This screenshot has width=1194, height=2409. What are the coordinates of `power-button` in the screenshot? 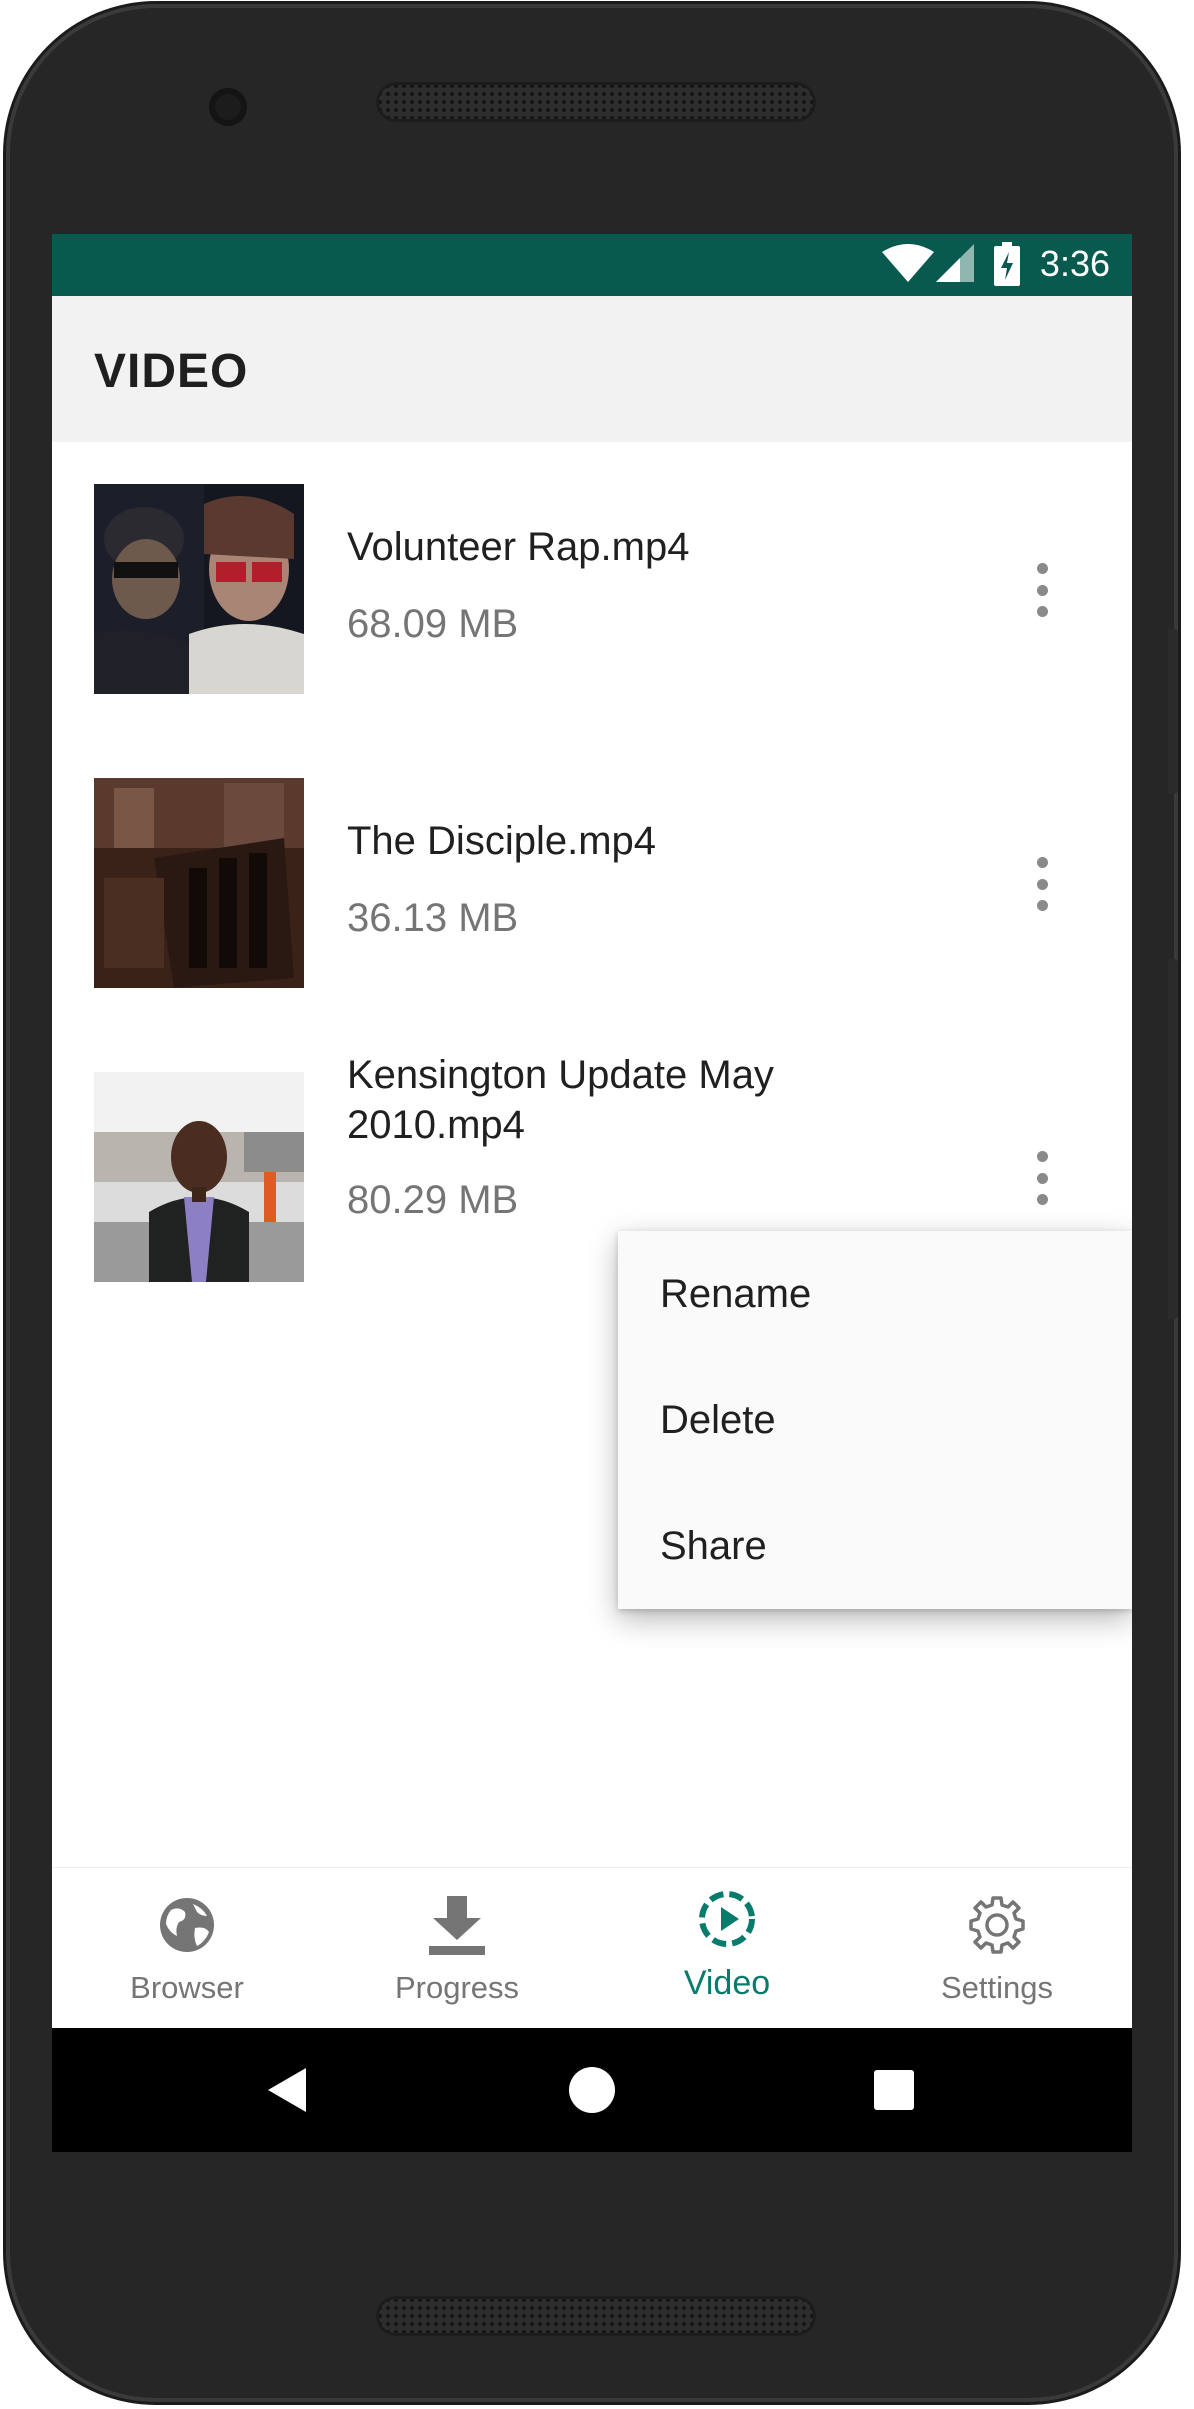 It's located at (1173, 711).